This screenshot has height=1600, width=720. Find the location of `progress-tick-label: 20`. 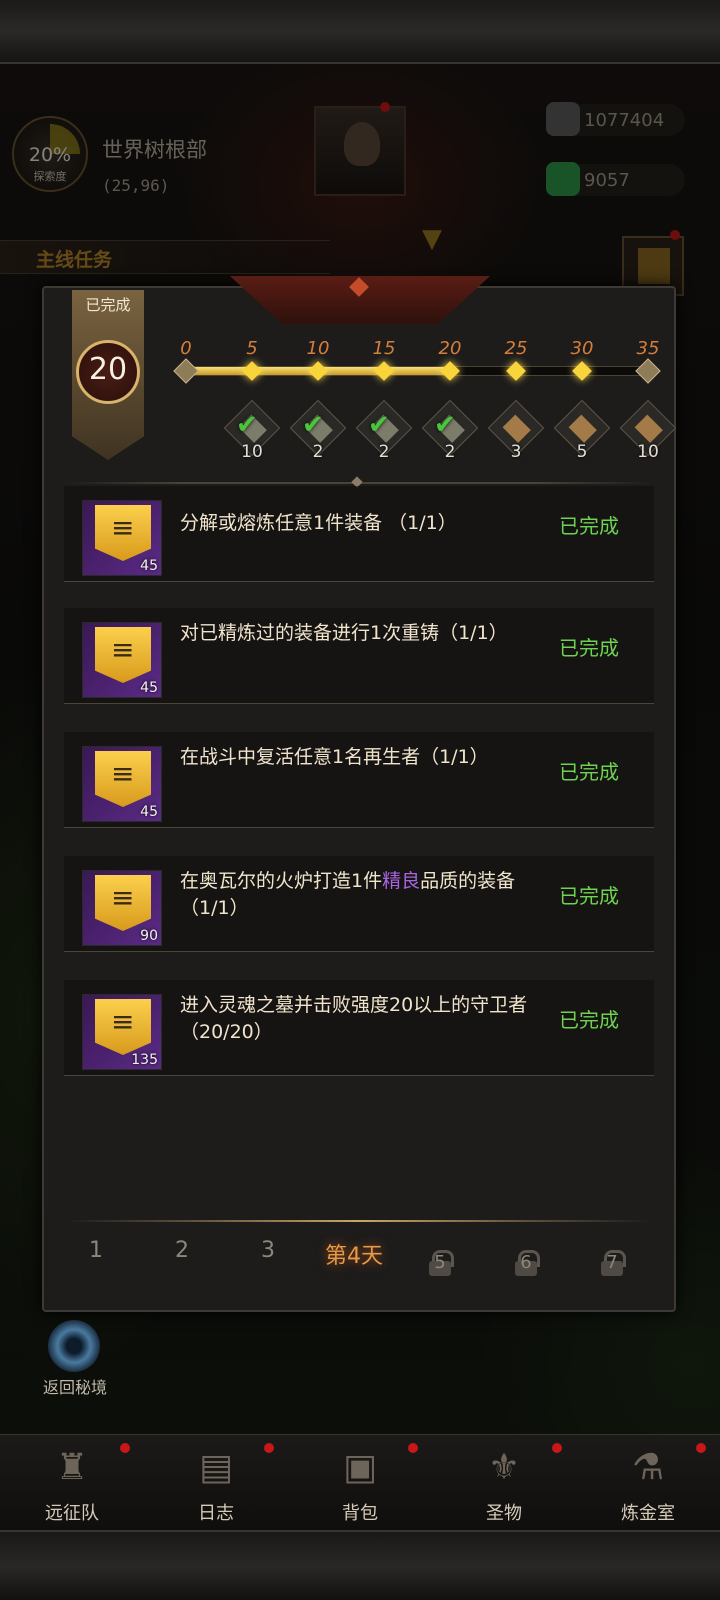

progress-tick-label: 20 is located at coordinates (450, 348).